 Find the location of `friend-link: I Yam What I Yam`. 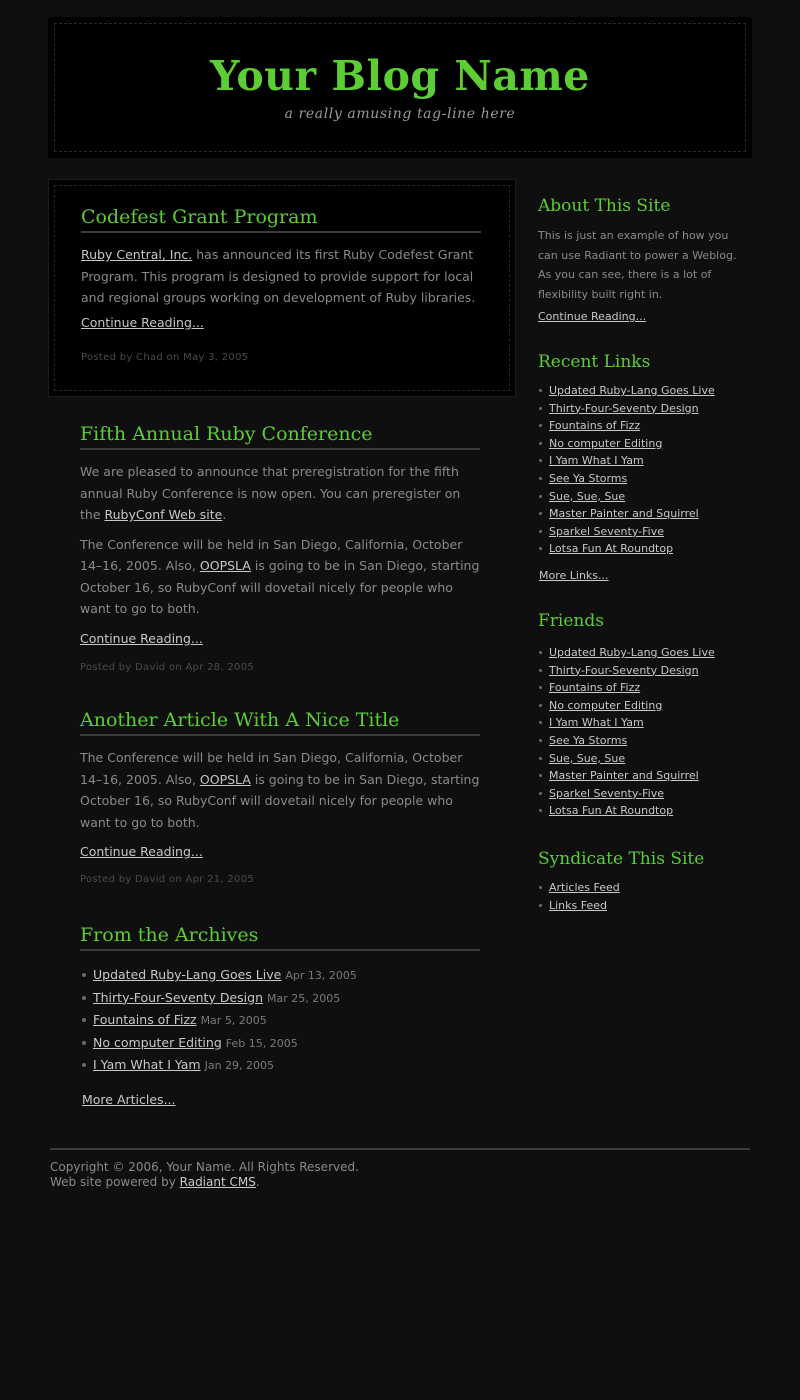

friend-link: I Yam What I Yam is located at coordinates (596, 722).